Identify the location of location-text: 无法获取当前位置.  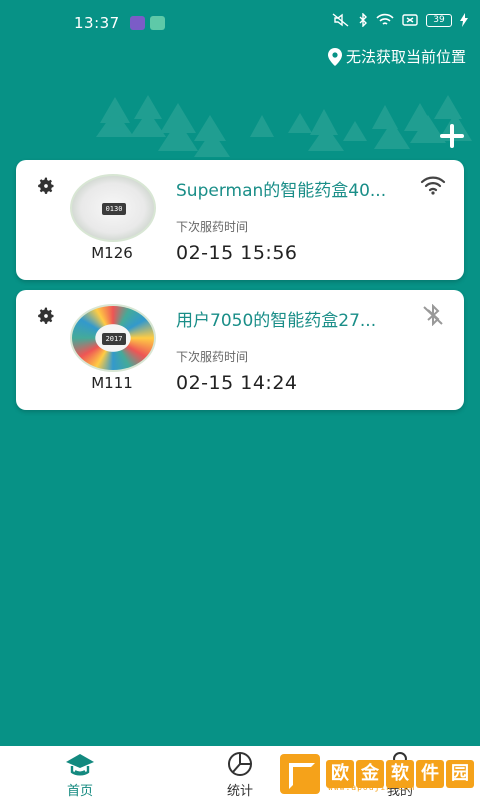
(405, 57).